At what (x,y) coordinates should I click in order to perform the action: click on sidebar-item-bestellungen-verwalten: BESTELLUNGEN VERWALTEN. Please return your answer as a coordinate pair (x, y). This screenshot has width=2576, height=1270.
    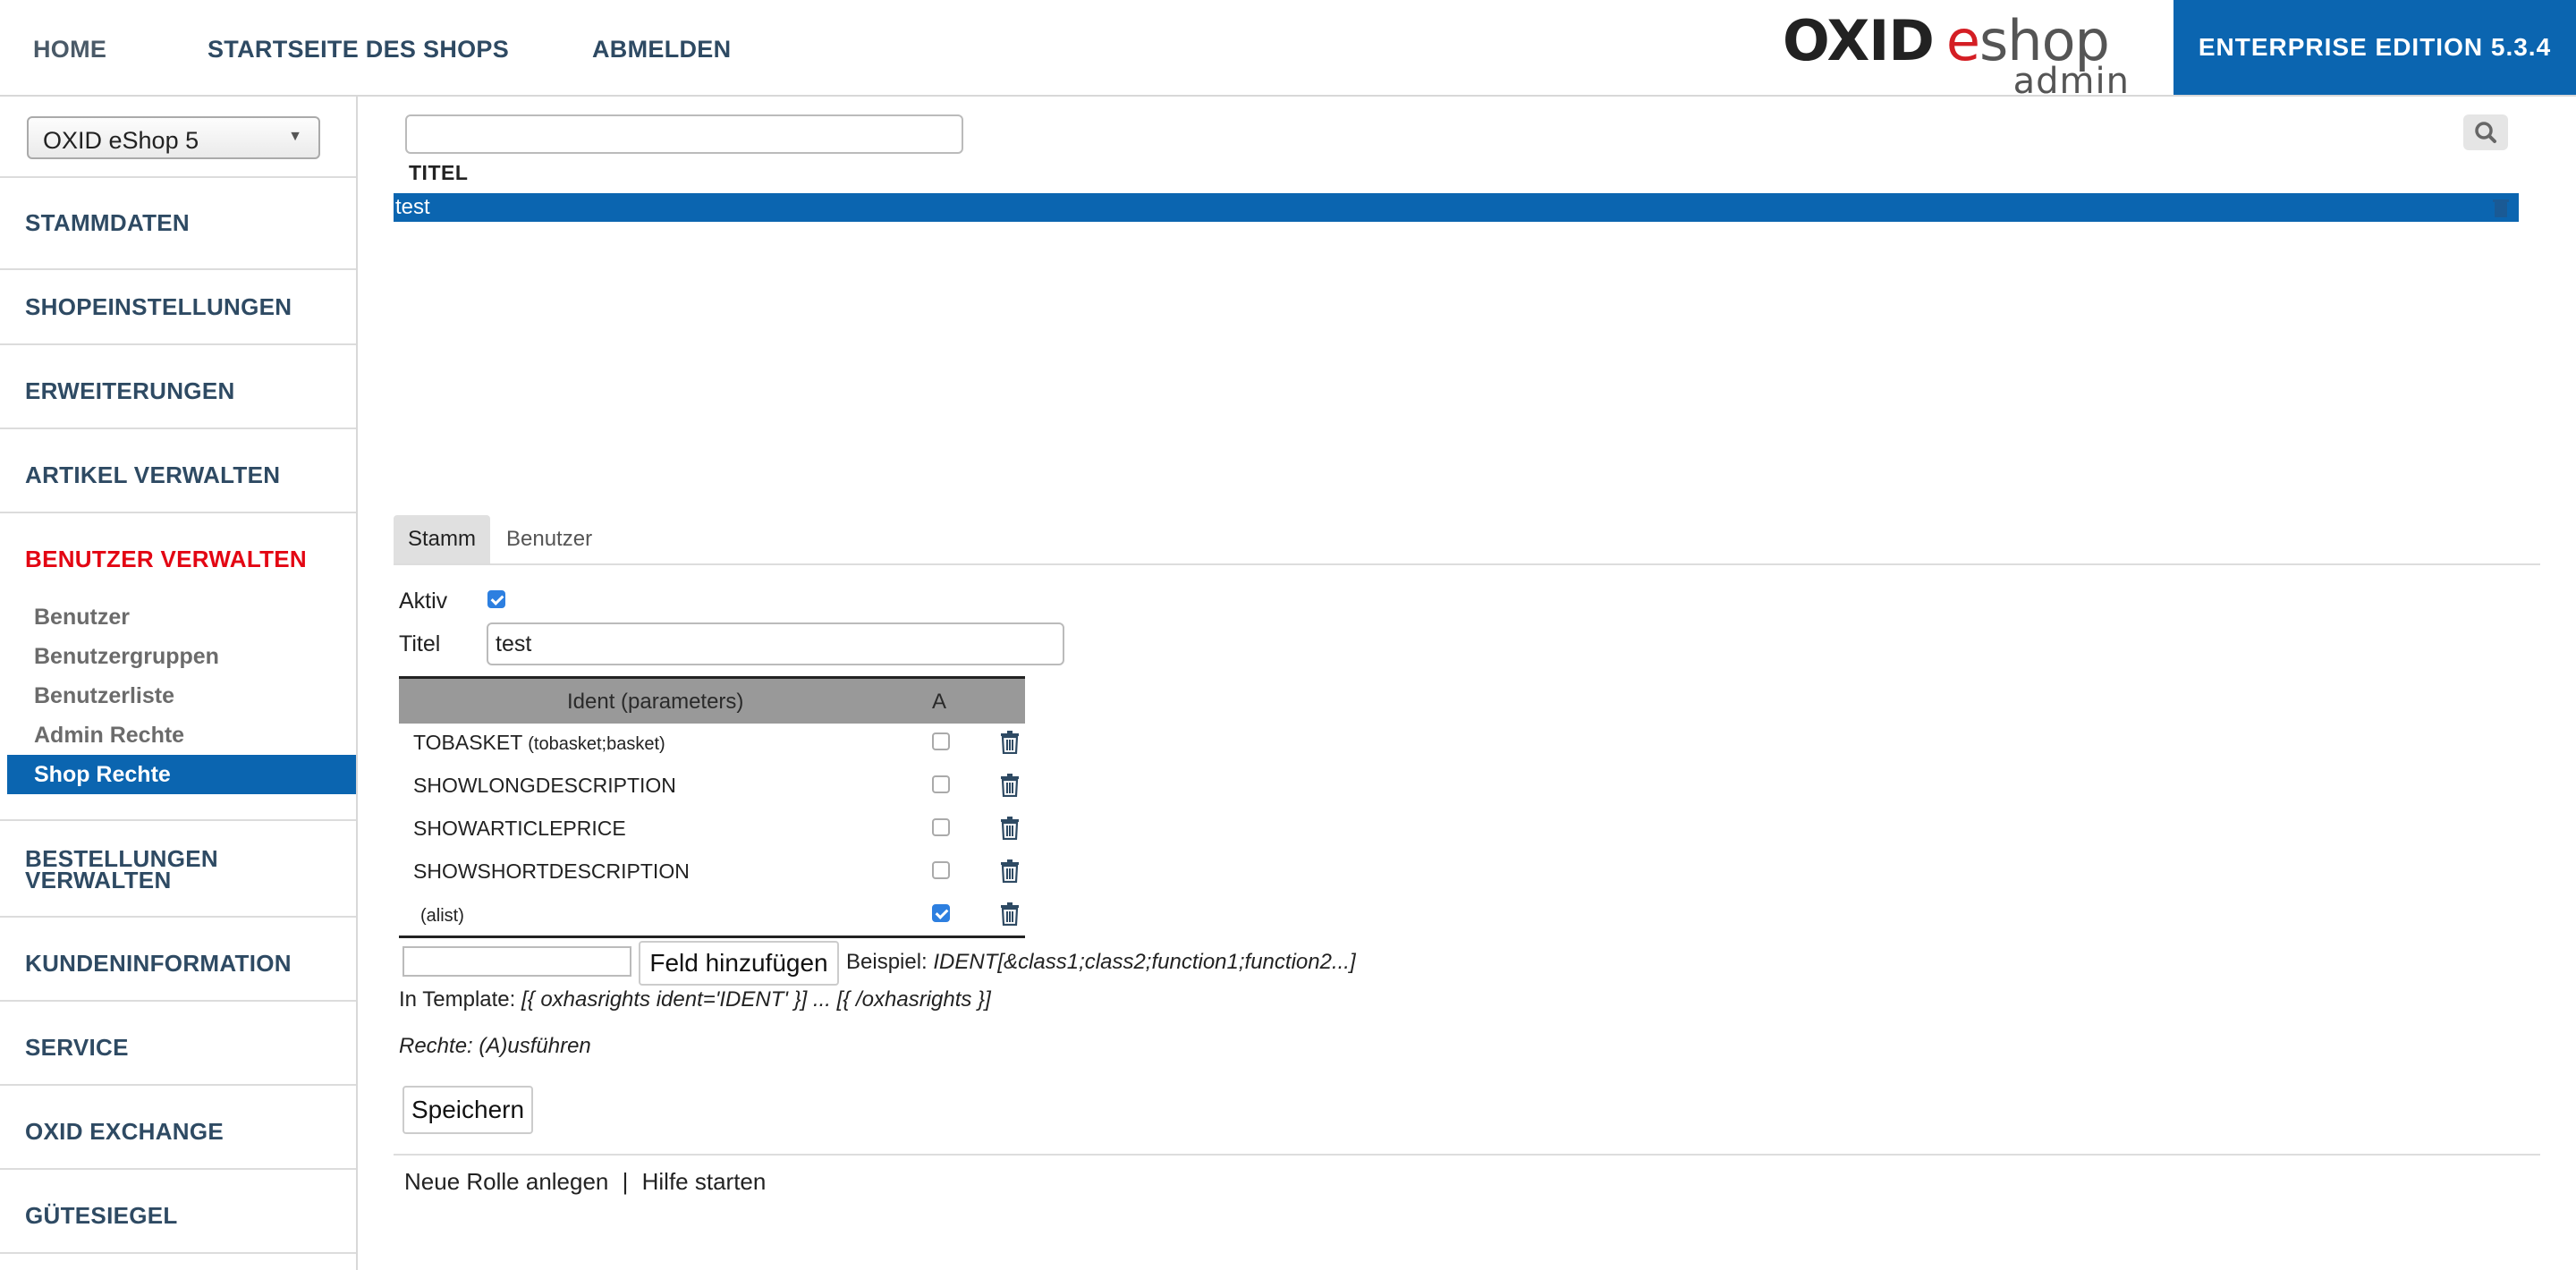
    Looking at the image, I should click on (121, 870).